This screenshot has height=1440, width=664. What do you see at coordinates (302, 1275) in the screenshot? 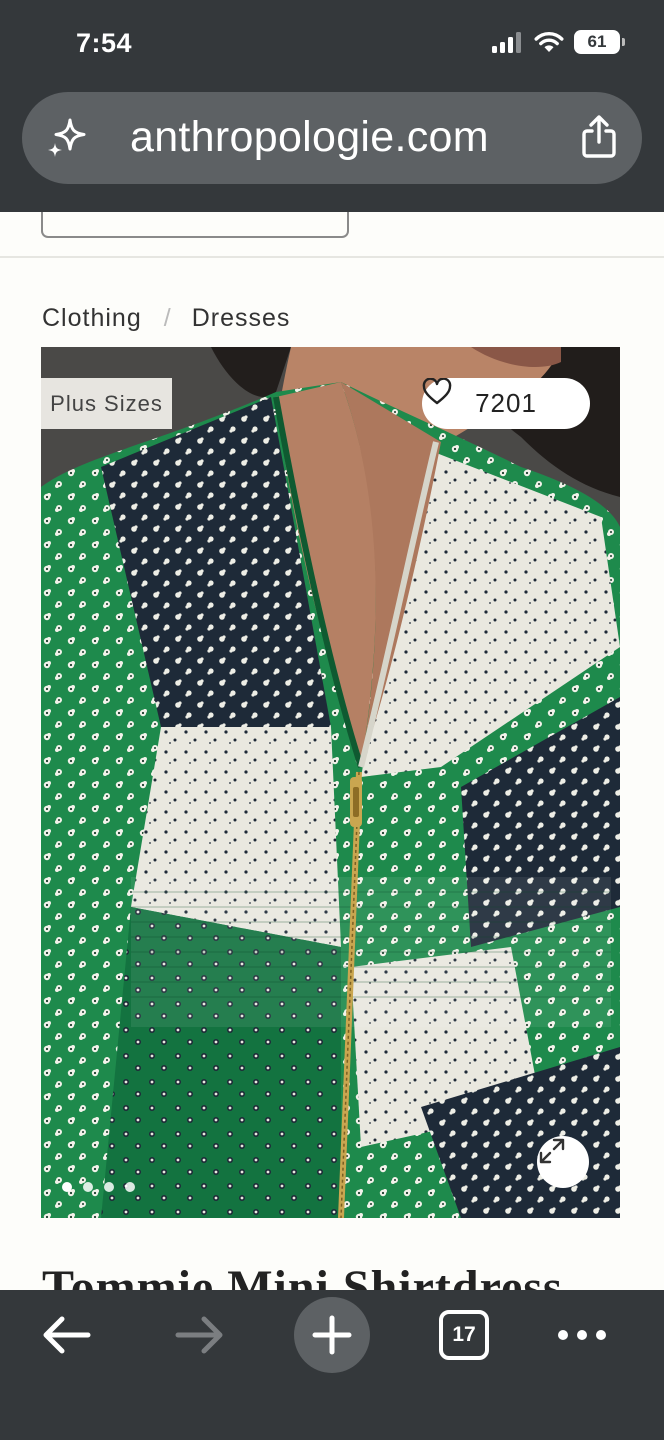
I see `product-title: Tommie Mini Shirtdress` at bounding box center [302, 1275].